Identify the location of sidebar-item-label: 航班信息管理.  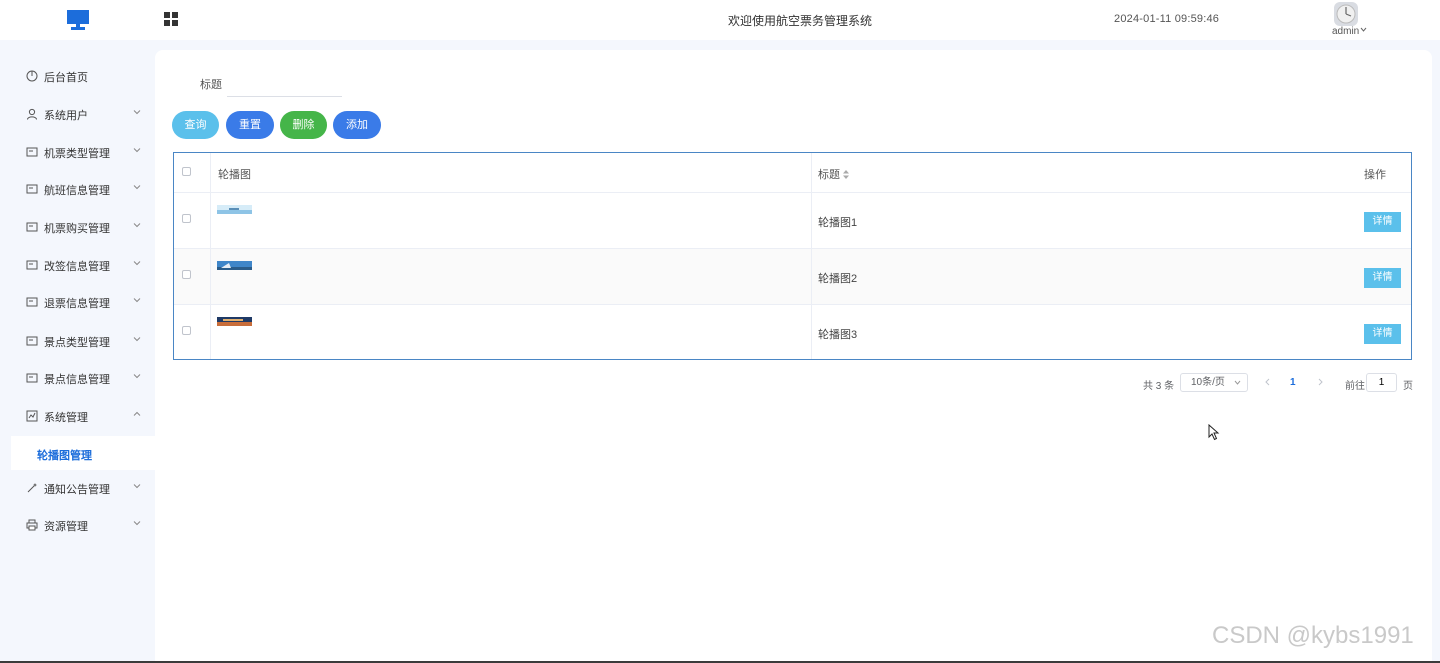
(77, 191).